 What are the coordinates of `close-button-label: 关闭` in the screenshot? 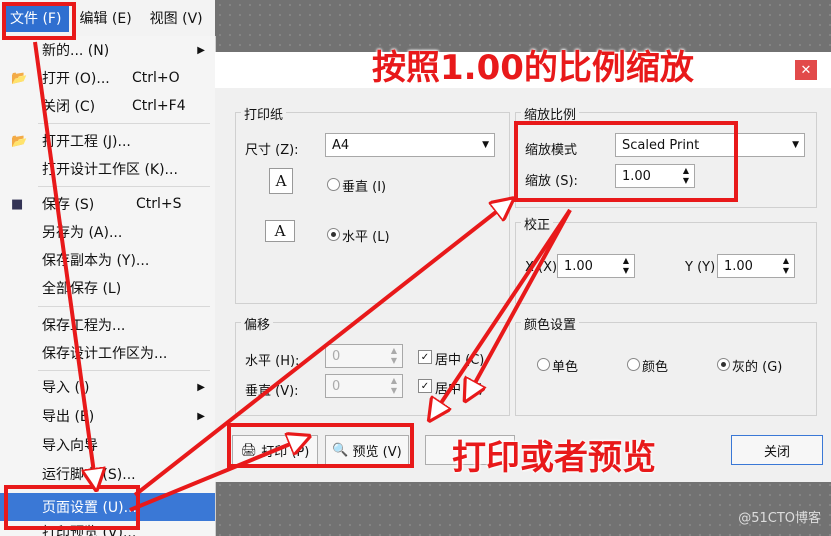 It's located at (776, 452).